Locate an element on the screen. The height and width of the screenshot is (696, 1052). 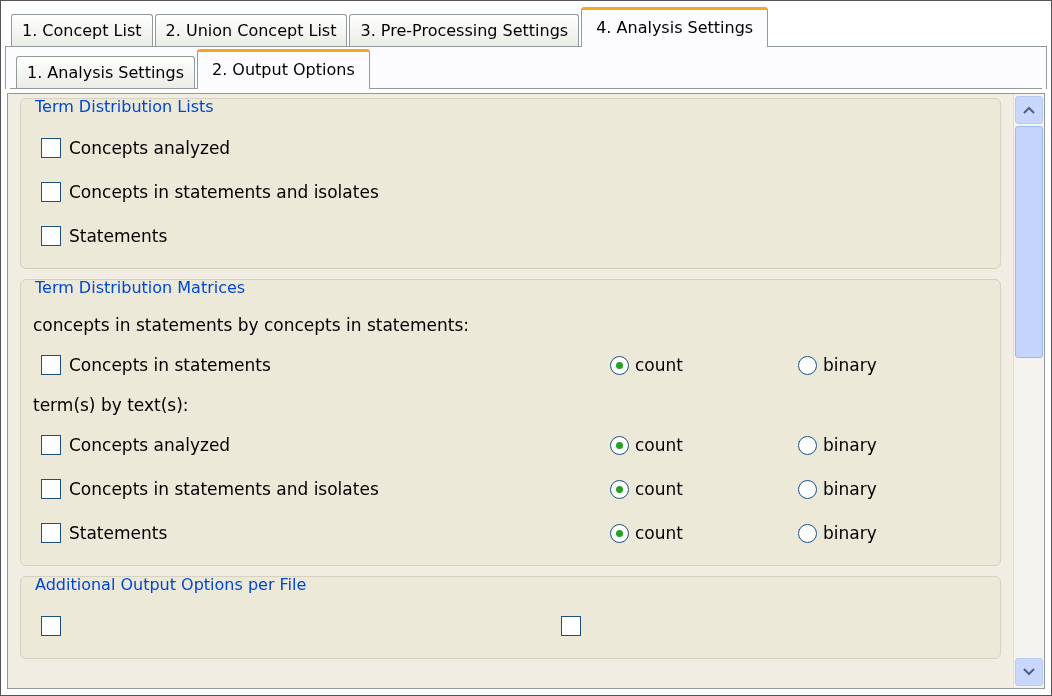
chevron-up-icon is located at coordinates (1029, 110).